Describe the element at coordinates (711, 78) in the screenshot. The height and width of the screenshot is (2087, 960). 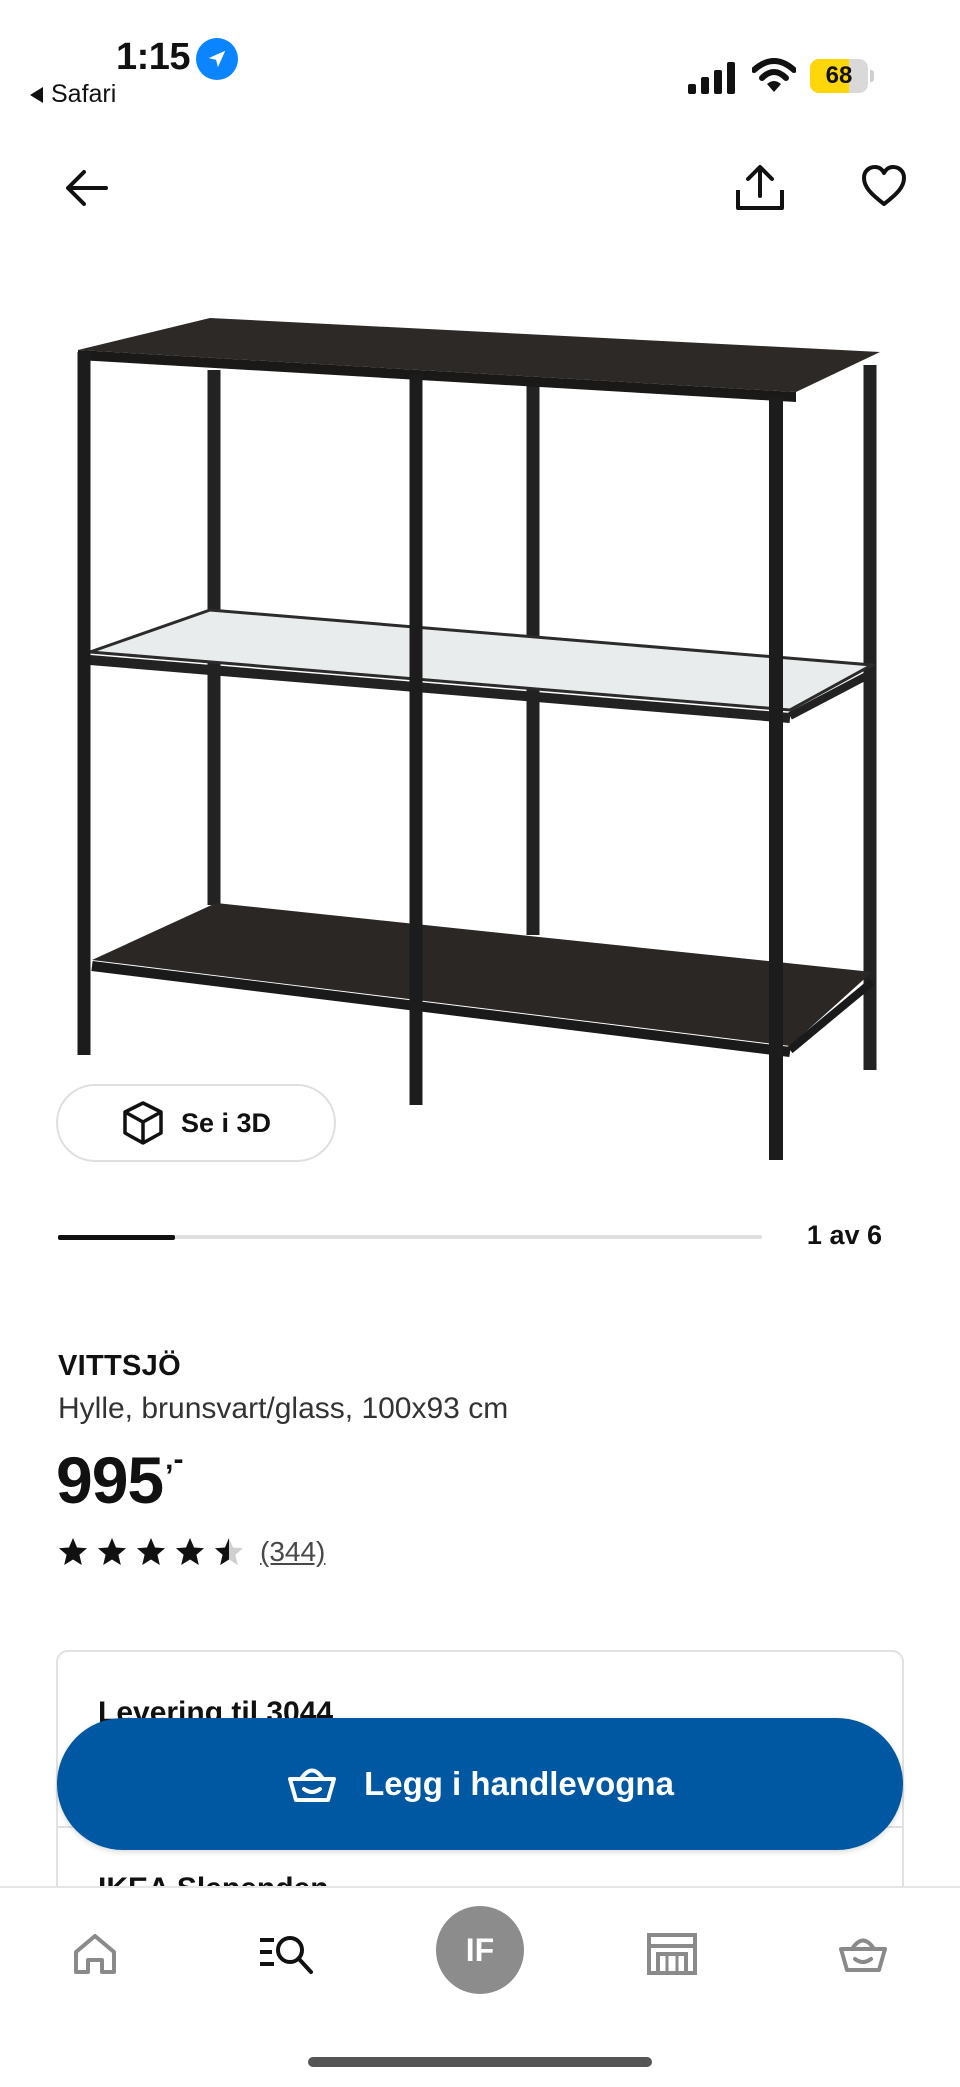
I see `cellular-signal-icon` at that location.